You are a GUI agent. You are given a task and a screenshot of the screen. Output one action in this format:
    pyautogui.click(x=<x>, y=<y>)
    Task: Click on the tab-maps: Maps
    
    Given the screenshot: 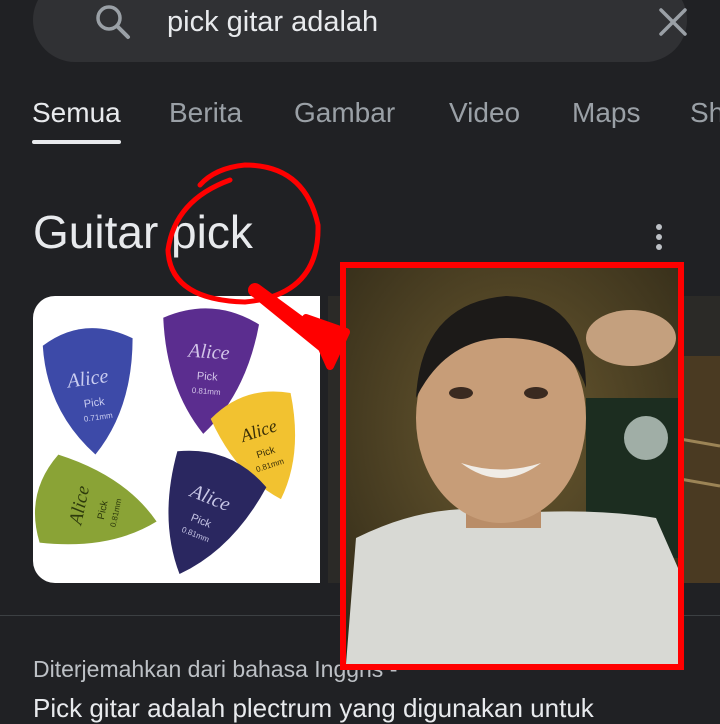 What is the action you would take?
    pyautogui.click(x=606, y=113)
    